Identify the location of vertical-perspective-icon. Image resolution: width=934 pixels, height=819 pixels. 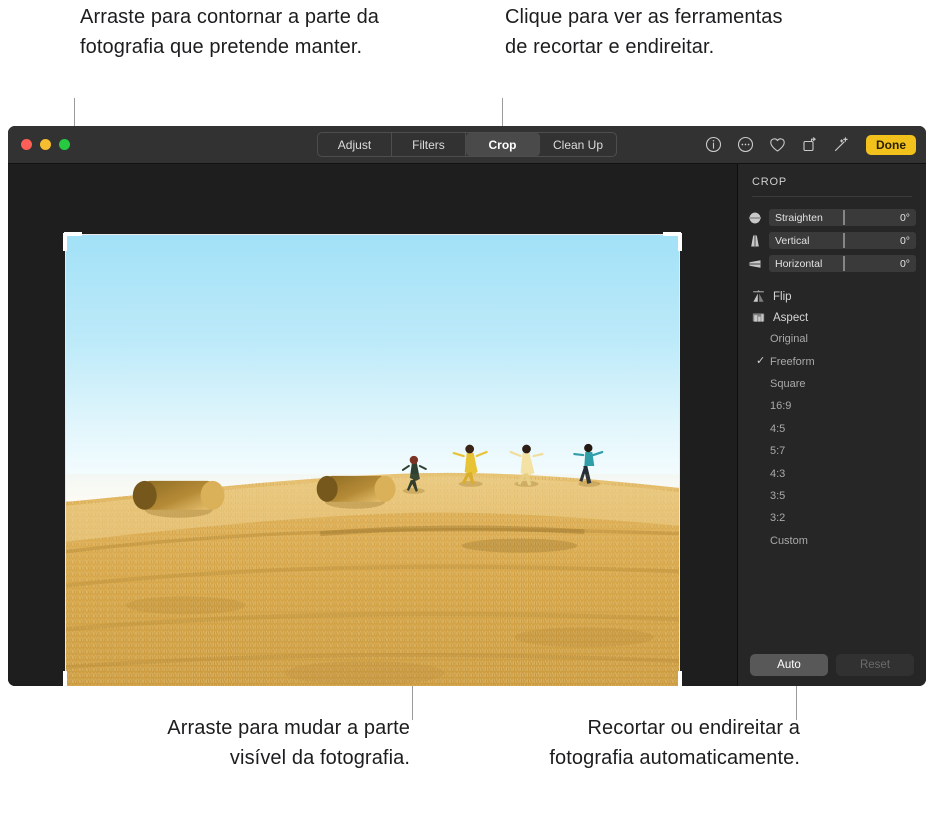
(755, 241).